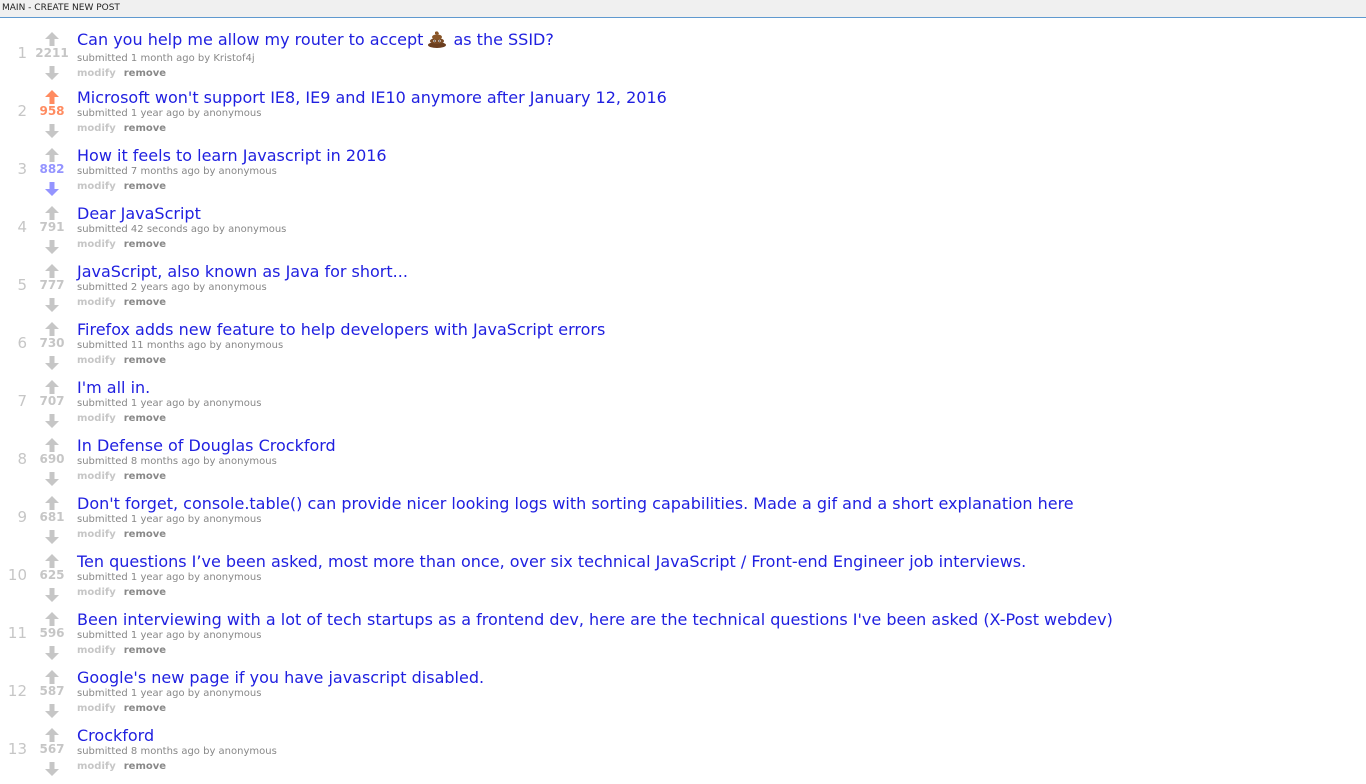 This screenshot has height=784, width=1366. What do you see at coordinates (177, 736) in the screenshot?
I see `post-title-link: Crockford` at bounding box center [177, 736].